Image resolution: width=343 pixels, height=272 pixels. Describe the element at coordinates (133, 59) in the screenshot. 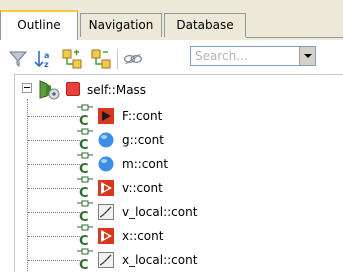

I see `visibility-icon` at that location.